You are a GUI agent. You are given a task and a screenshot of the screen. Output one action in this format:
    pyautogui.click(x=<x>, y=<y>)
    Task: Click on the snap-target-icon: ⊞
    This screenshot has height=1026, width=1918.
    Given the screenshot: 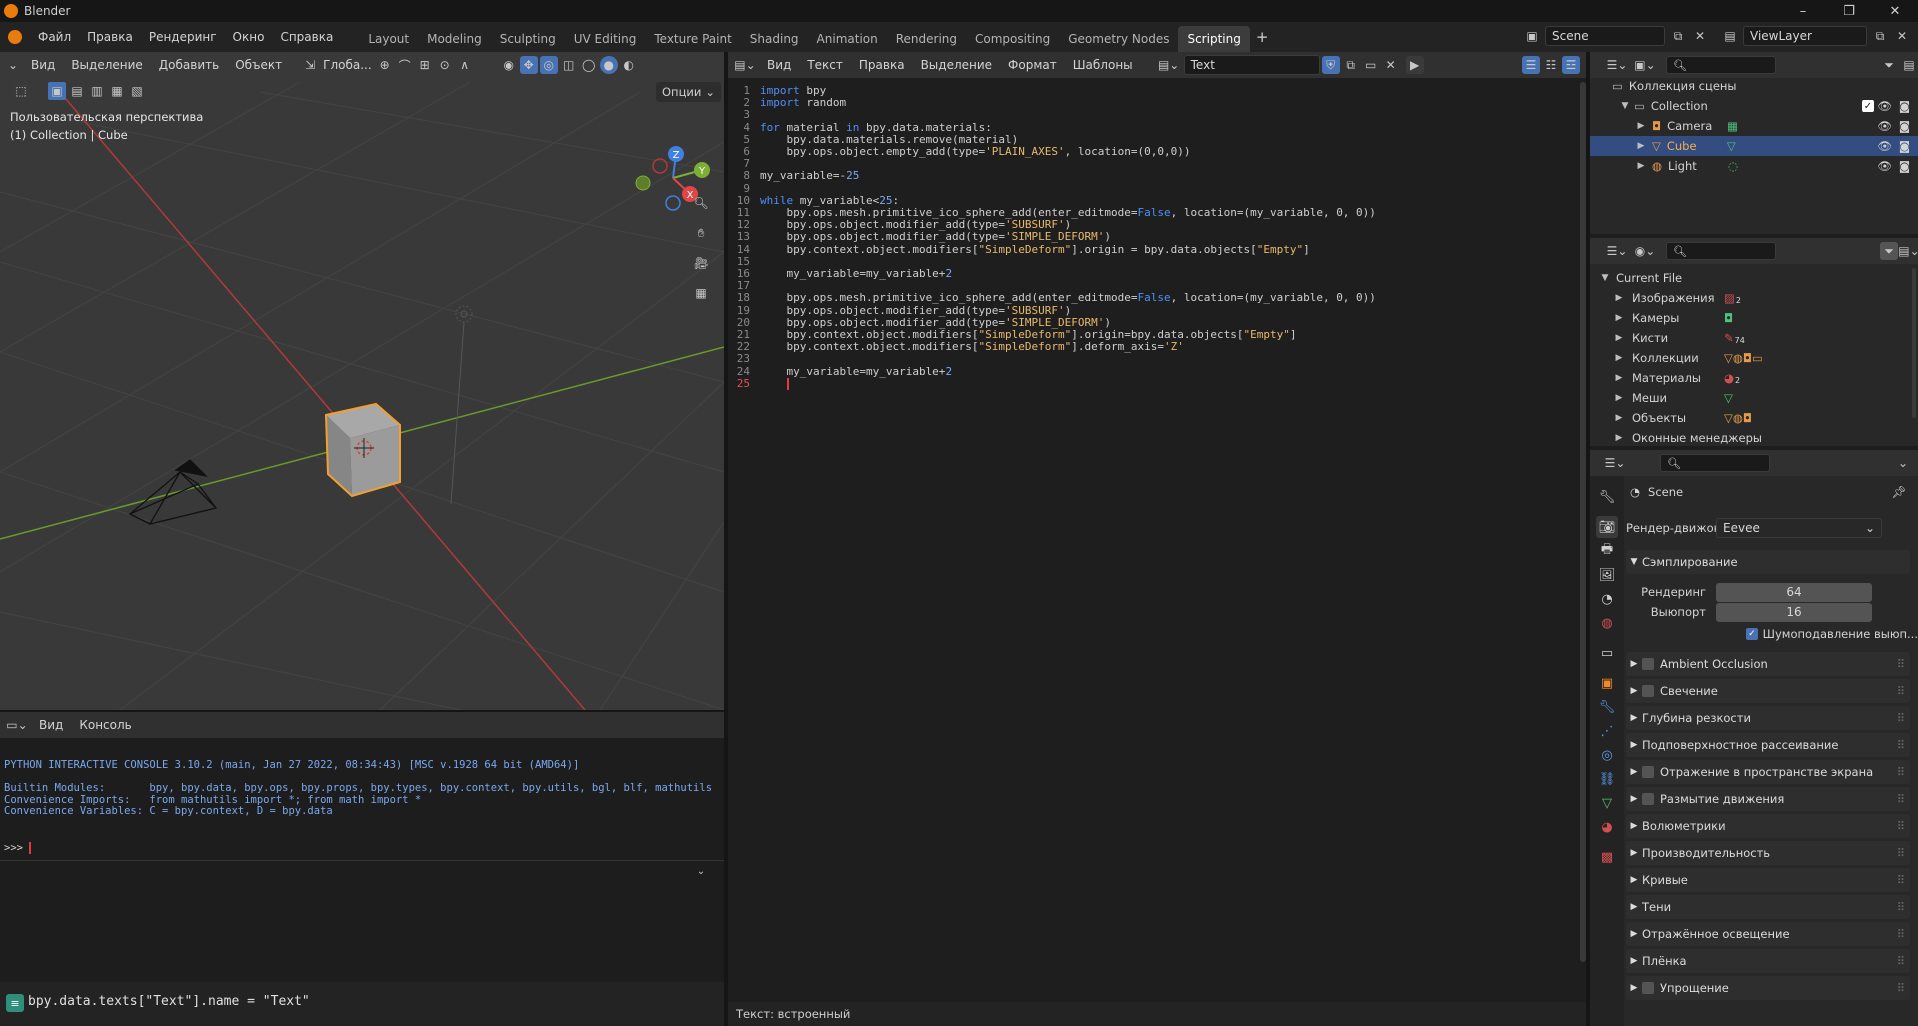 What is the action you would take?
    pyautogui.click(x=425, y=65)
    